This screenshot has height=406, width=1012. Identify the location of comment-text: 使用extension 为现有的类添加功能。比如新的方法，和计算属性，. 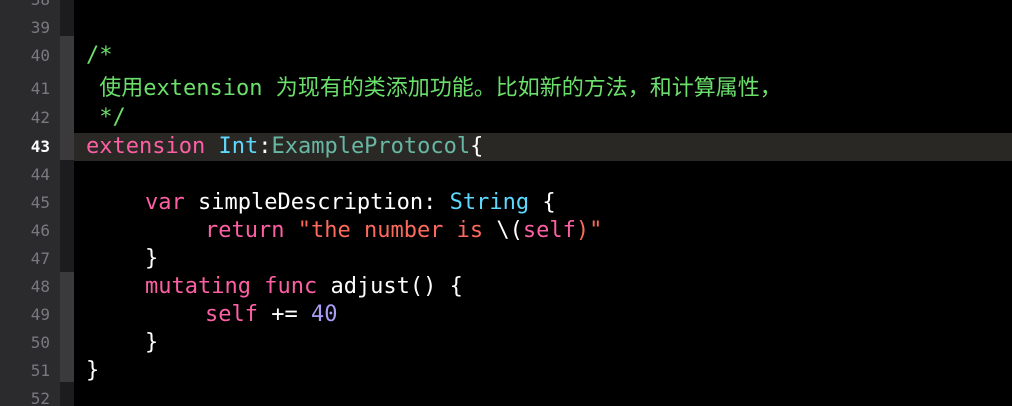
(434, 88).